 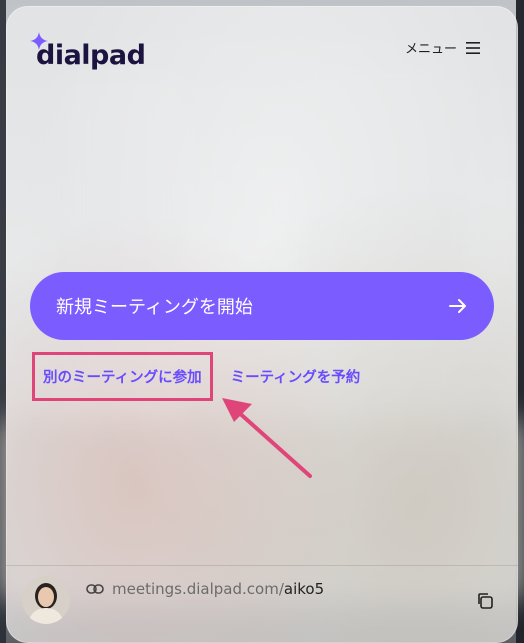 I want to click on user-portrait-icon, so click(x=46, y=600).